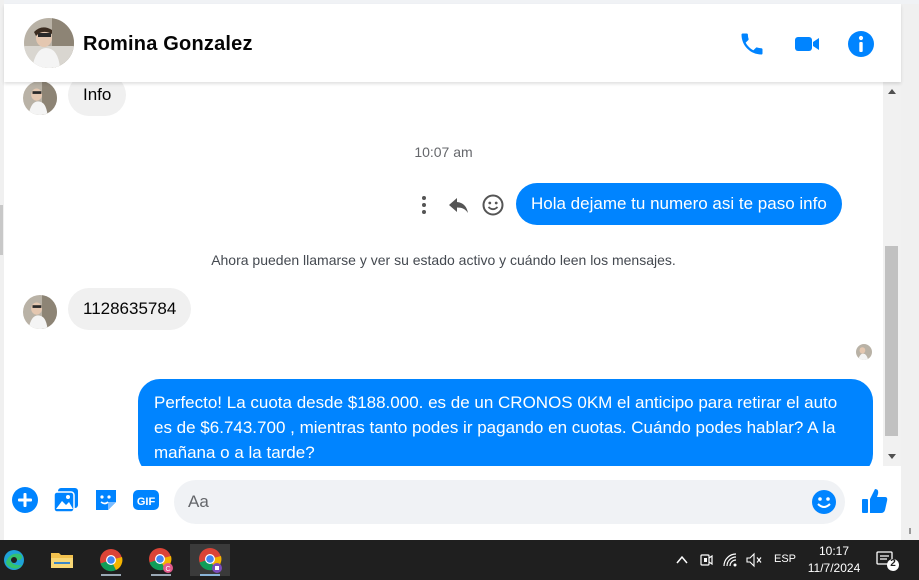 Image resolution: width=919 pixels, height=580 pixels. What do you see at coordinates (20, 560) in the screenshot?
I see `edge-icon` at bounding box center [20, 560].